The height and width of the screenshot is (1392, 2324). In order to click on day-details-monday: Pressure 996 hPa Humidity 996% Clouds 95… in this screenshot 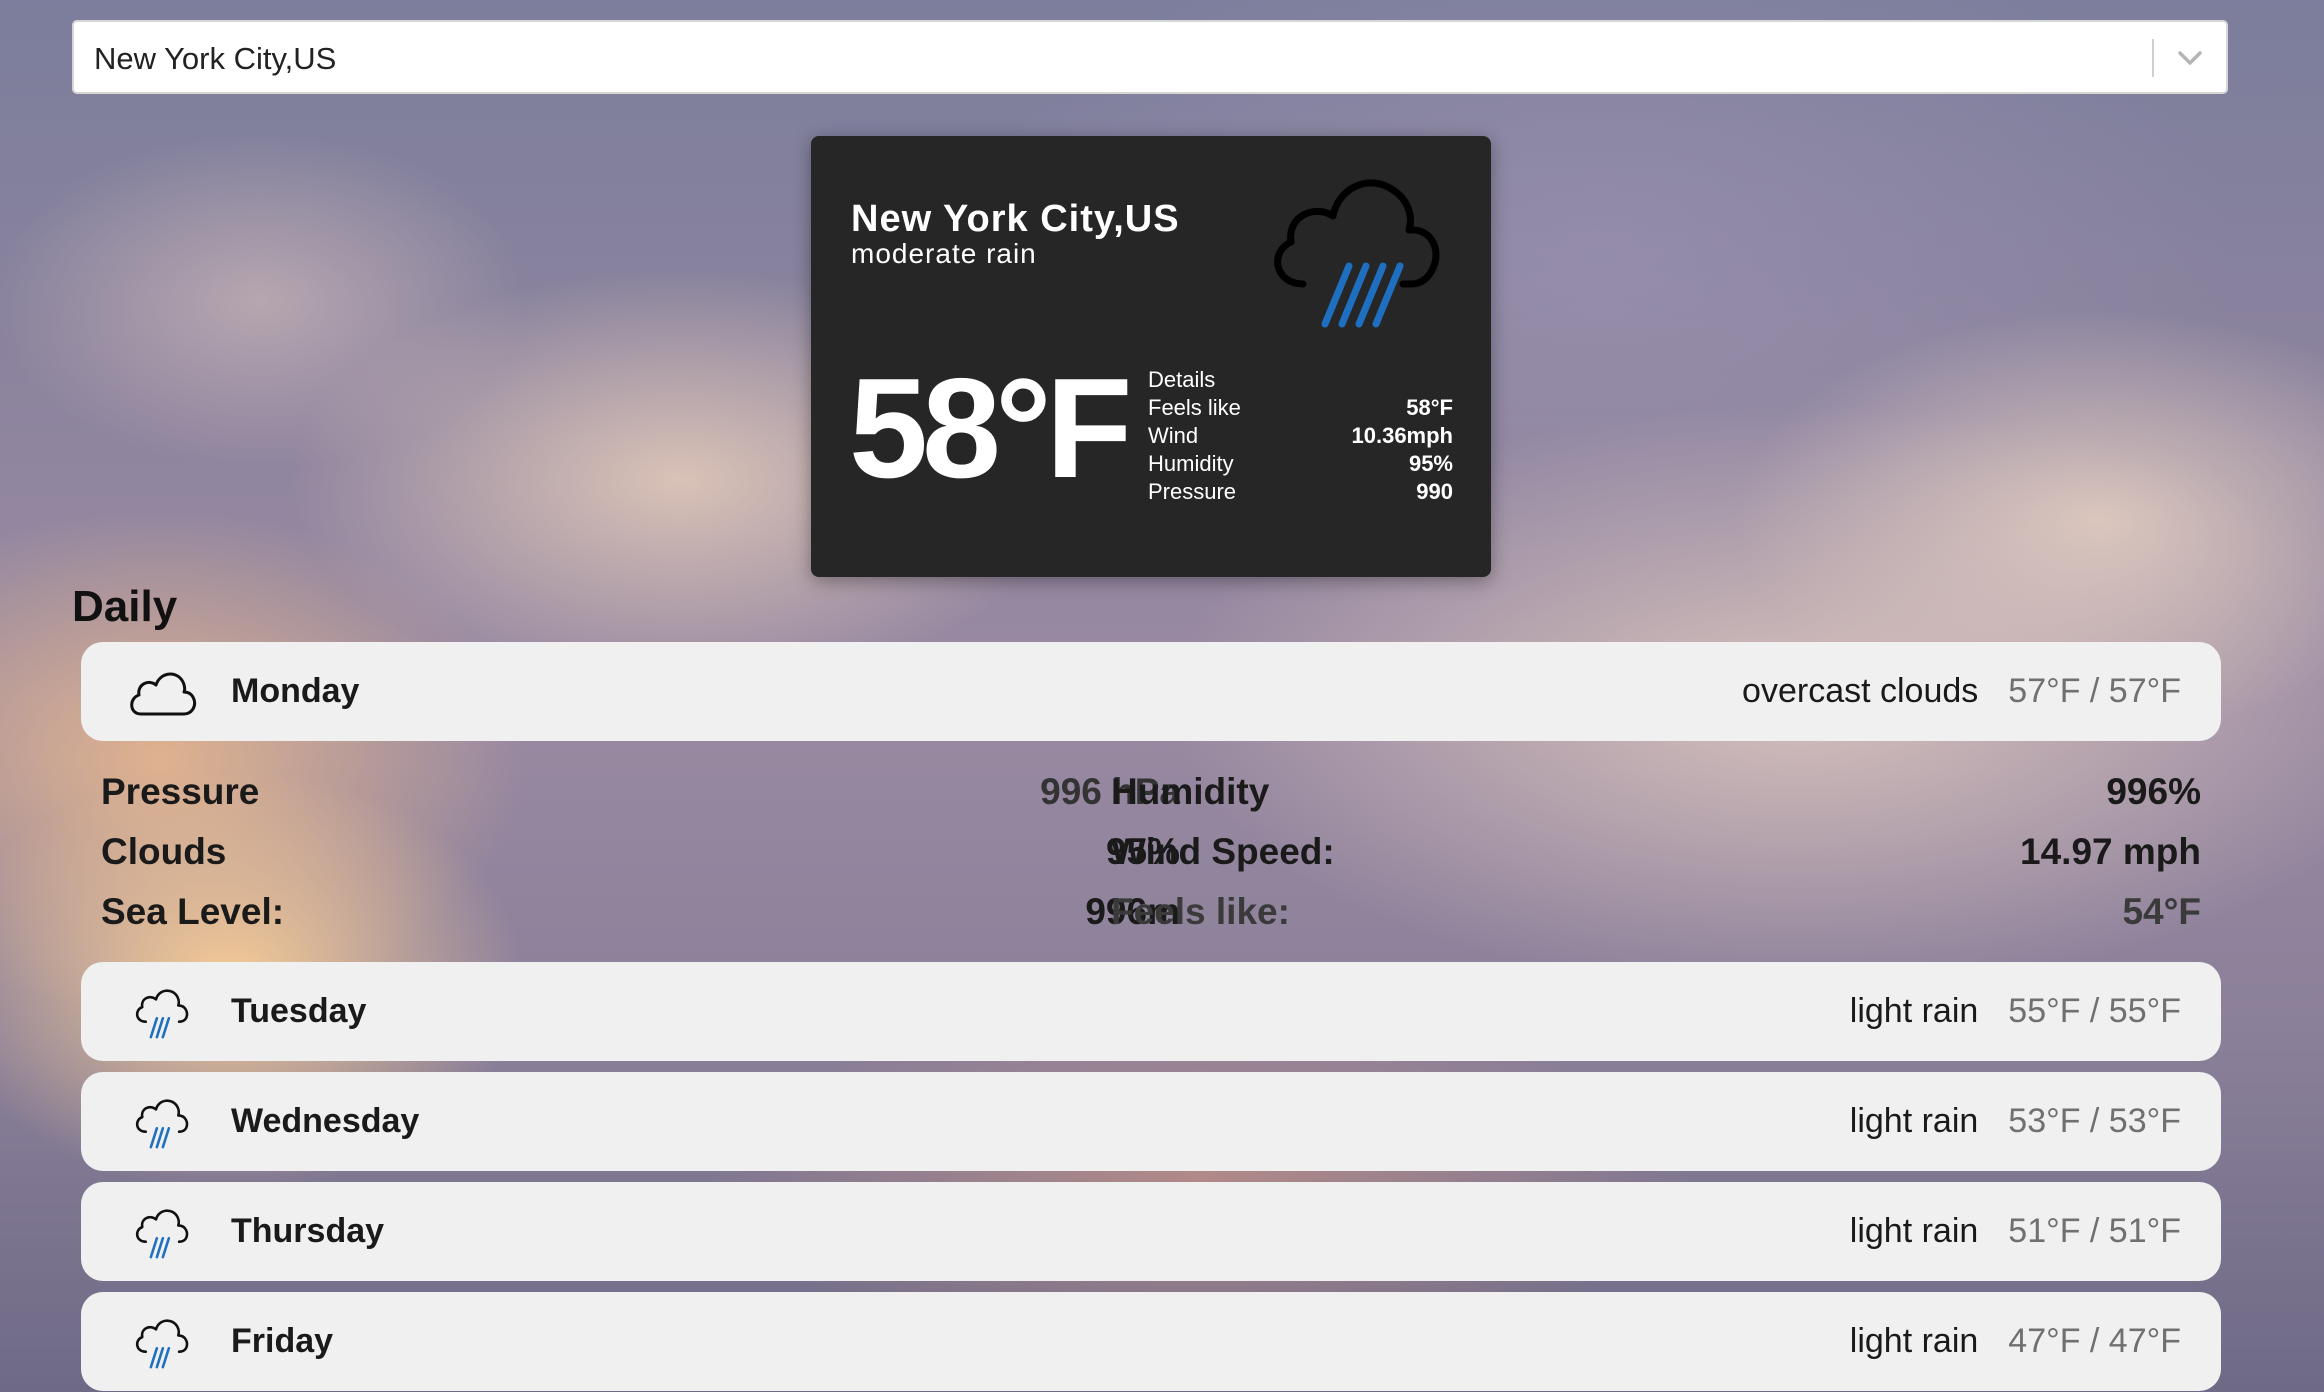, I will do `click(1151, 852)`.